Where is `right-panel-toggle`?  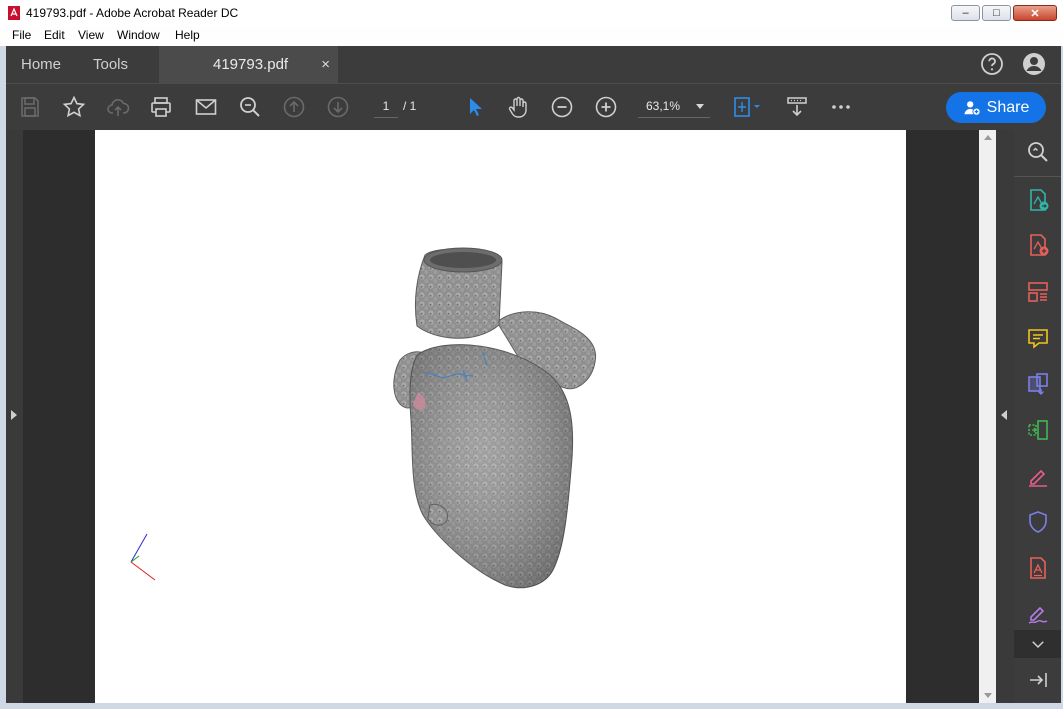
right-panel-toggle is located at coordinates (1005, 416).